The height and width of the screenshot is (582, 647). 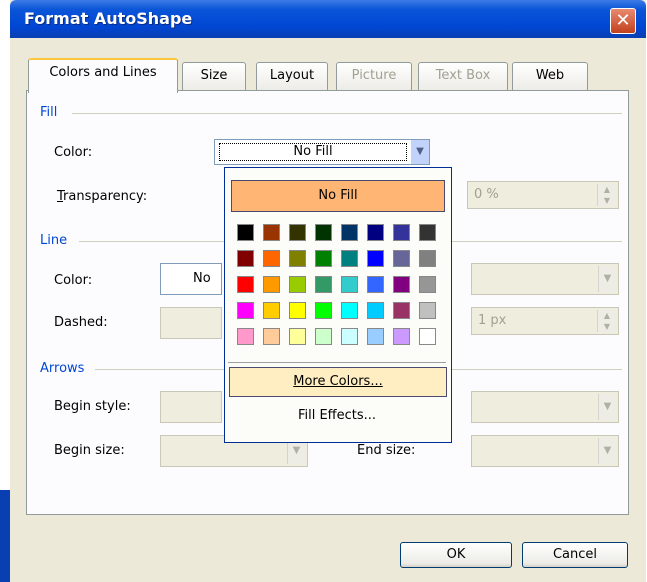 What do you see at coordinates (463, 76) in the screenshot?
I see `tab-text-box: Text Box` at bounding box center [463, 76].